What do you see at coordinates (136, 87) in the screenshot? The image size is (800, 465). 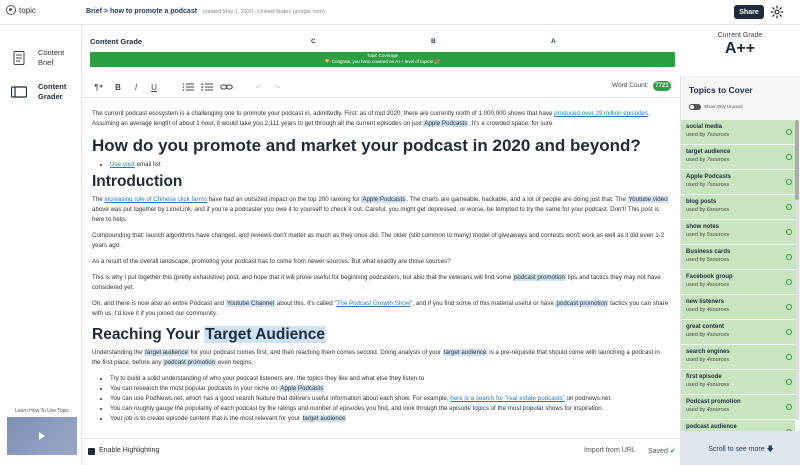 I see `italic-button: I` at bounding box center [136, 87].